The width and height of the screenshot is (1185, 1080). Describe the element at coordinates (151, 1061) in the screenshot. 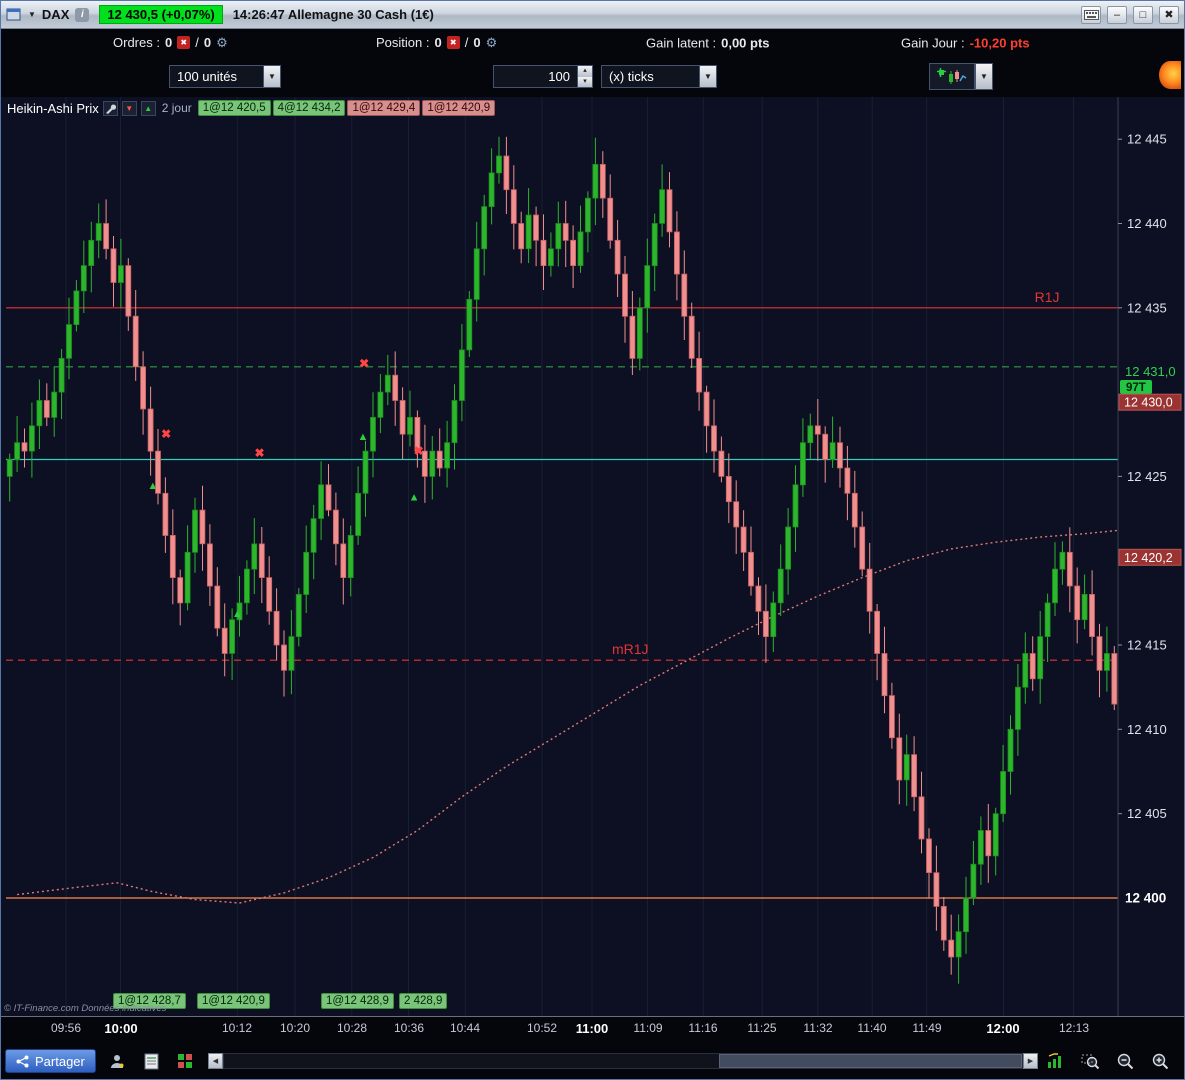

I see `news-icon` at that location.